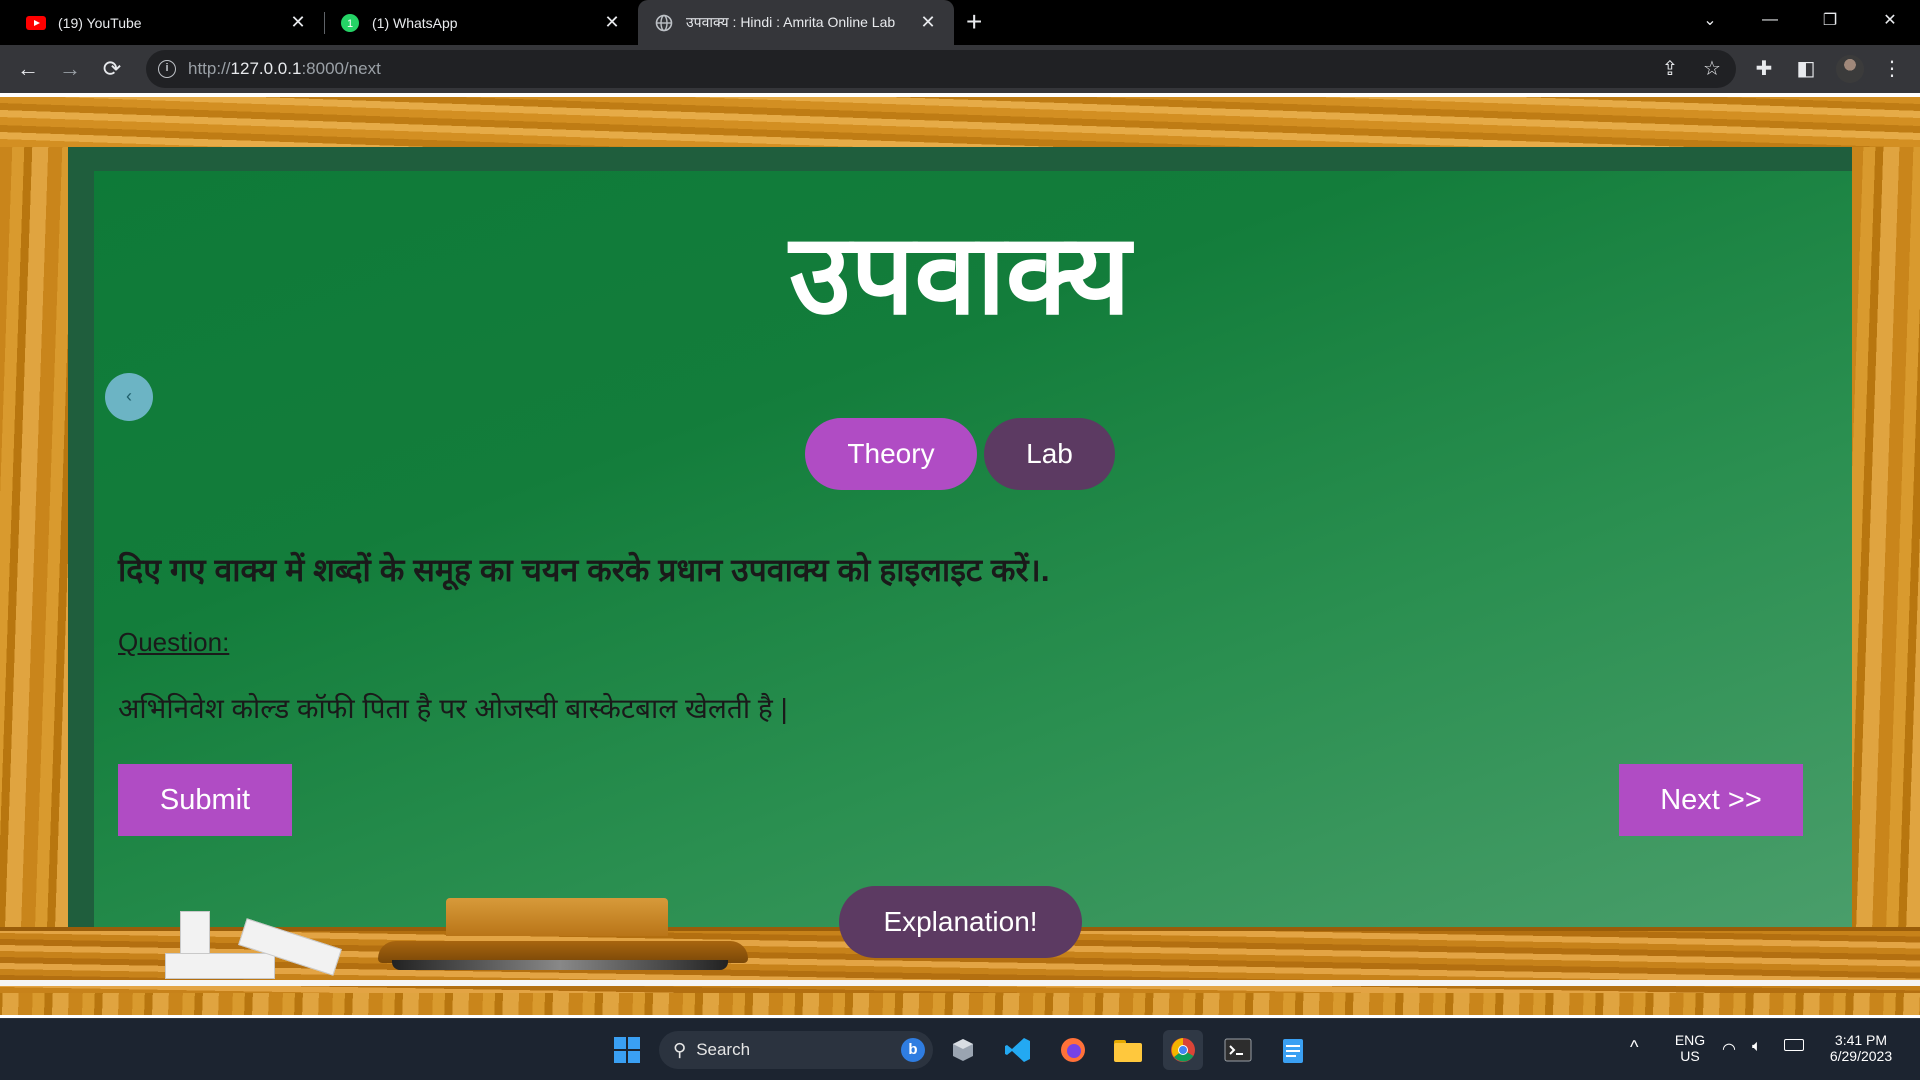  Describe the element at coordinates (167, 69) in the screenshot. I see `info-icon: i` at that location.